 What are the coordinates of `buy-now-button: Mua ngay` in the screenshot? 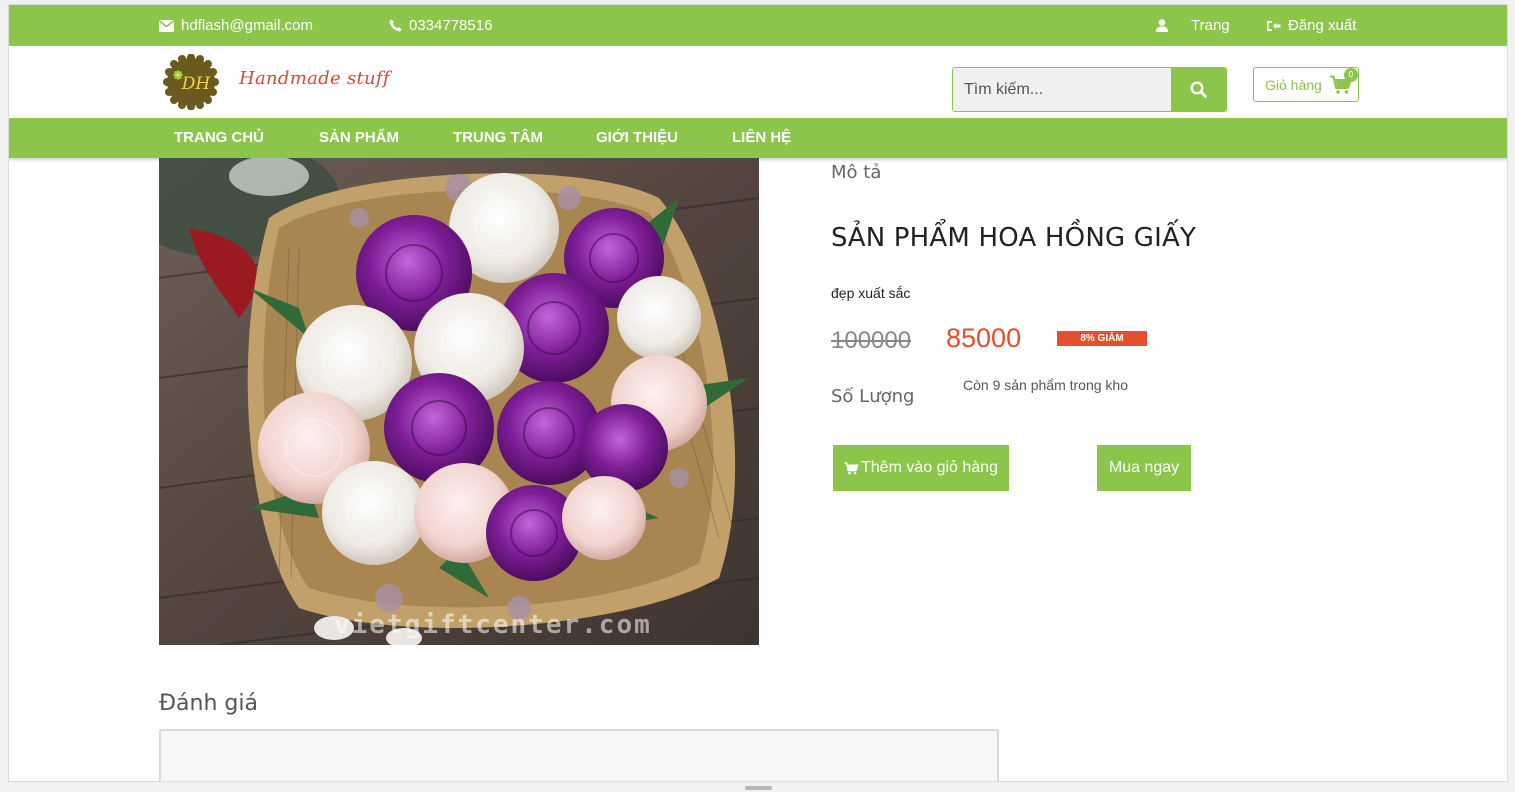 It's located at (1144, 468).